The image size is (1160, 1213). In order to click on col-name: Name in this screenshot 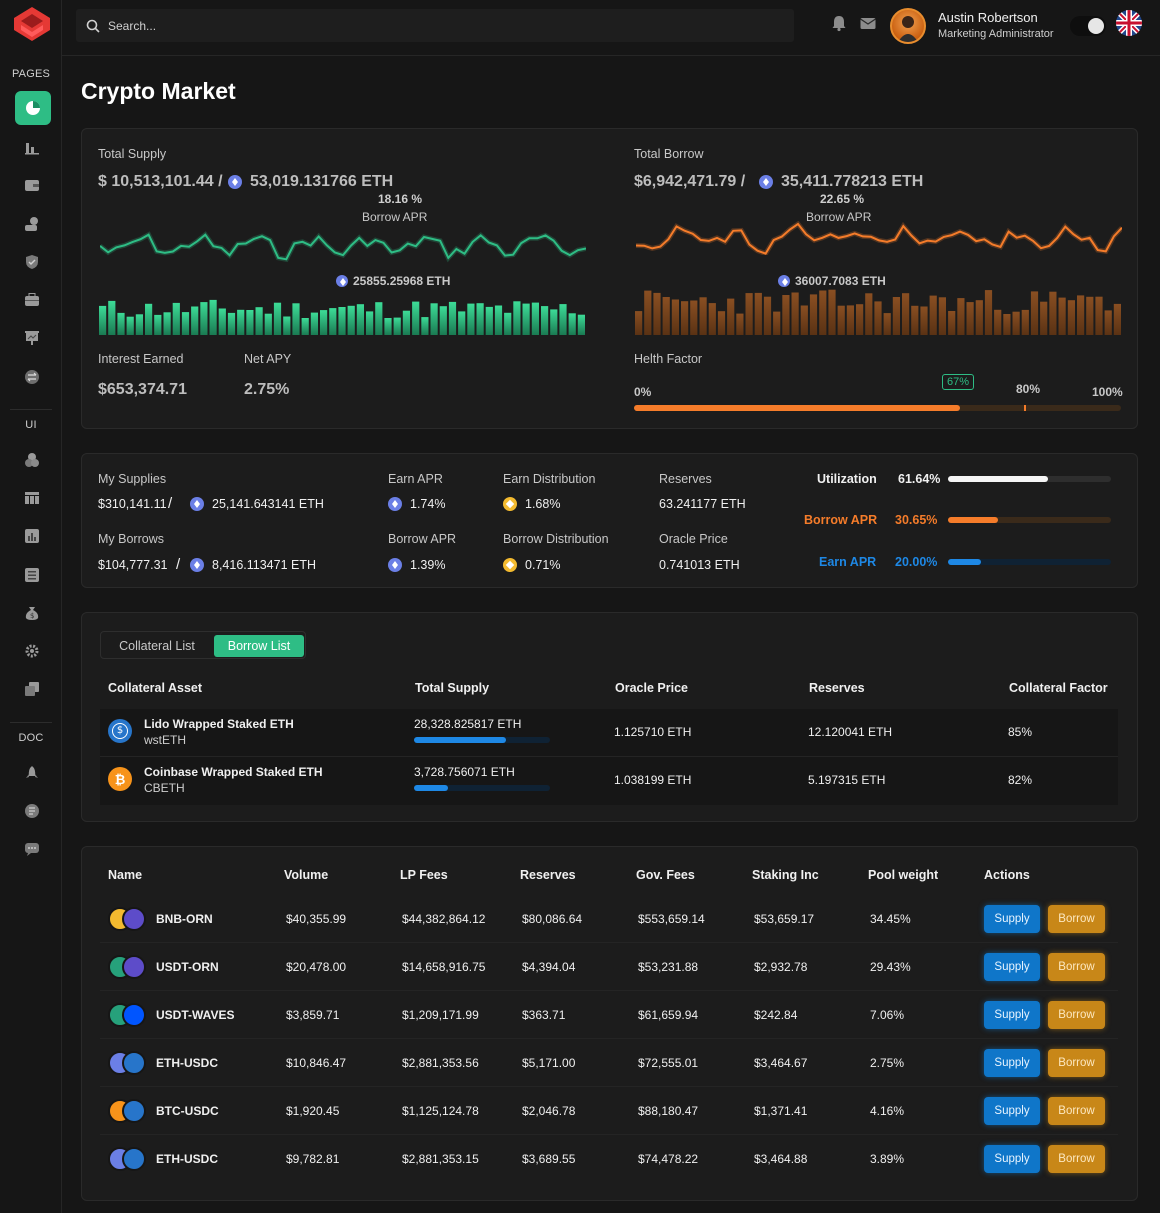, I will do `click(125, 875)`.